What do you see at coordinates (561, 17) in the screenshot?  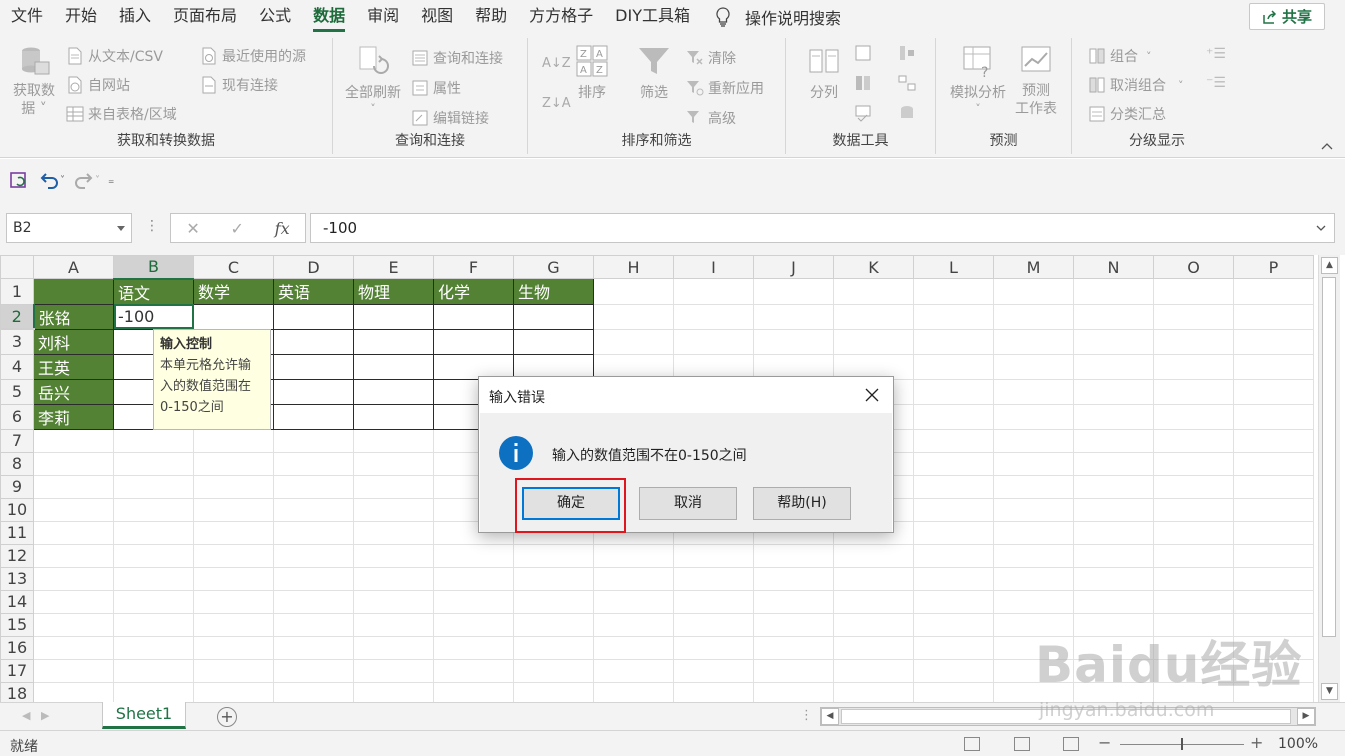 I see `tab-fangfang: 方方格子` at bounding box center [561, 17].